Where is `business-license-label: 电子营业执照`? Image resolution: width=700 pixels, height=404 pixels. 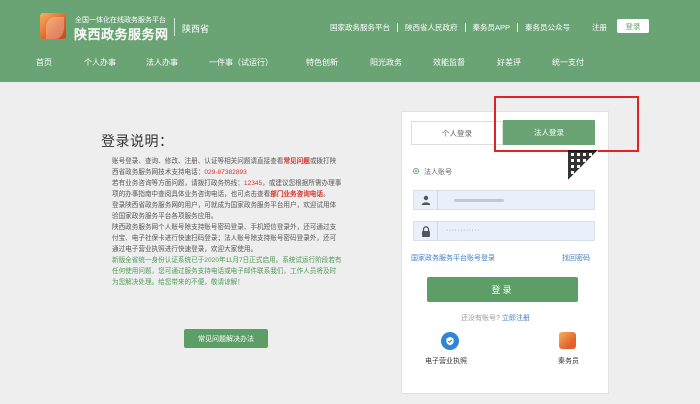 business-license-label: 电子营业执照 is located at coordinates (446, 361).